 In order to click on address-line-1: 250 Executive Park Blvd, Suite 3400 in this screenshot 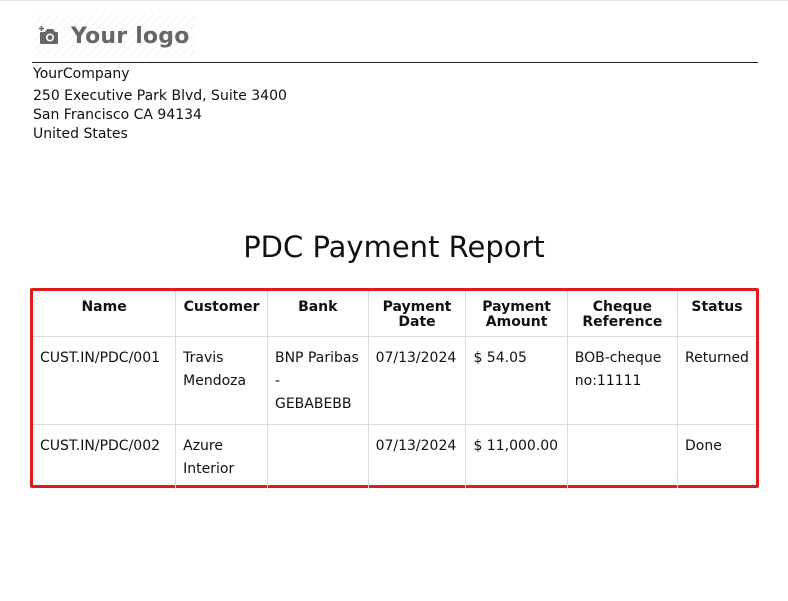, I will do `click(160, 96)`.